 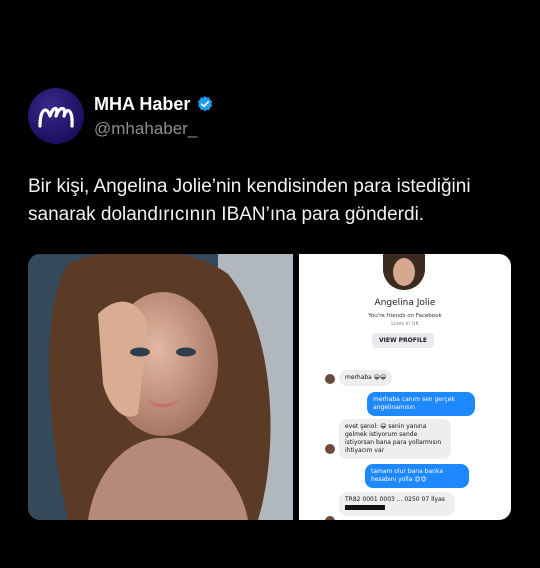 What do you see at coordinates (405, 324) in the screenshot?
I see `chat-location-line: Lives in UK` at bounding box center [405, 324].